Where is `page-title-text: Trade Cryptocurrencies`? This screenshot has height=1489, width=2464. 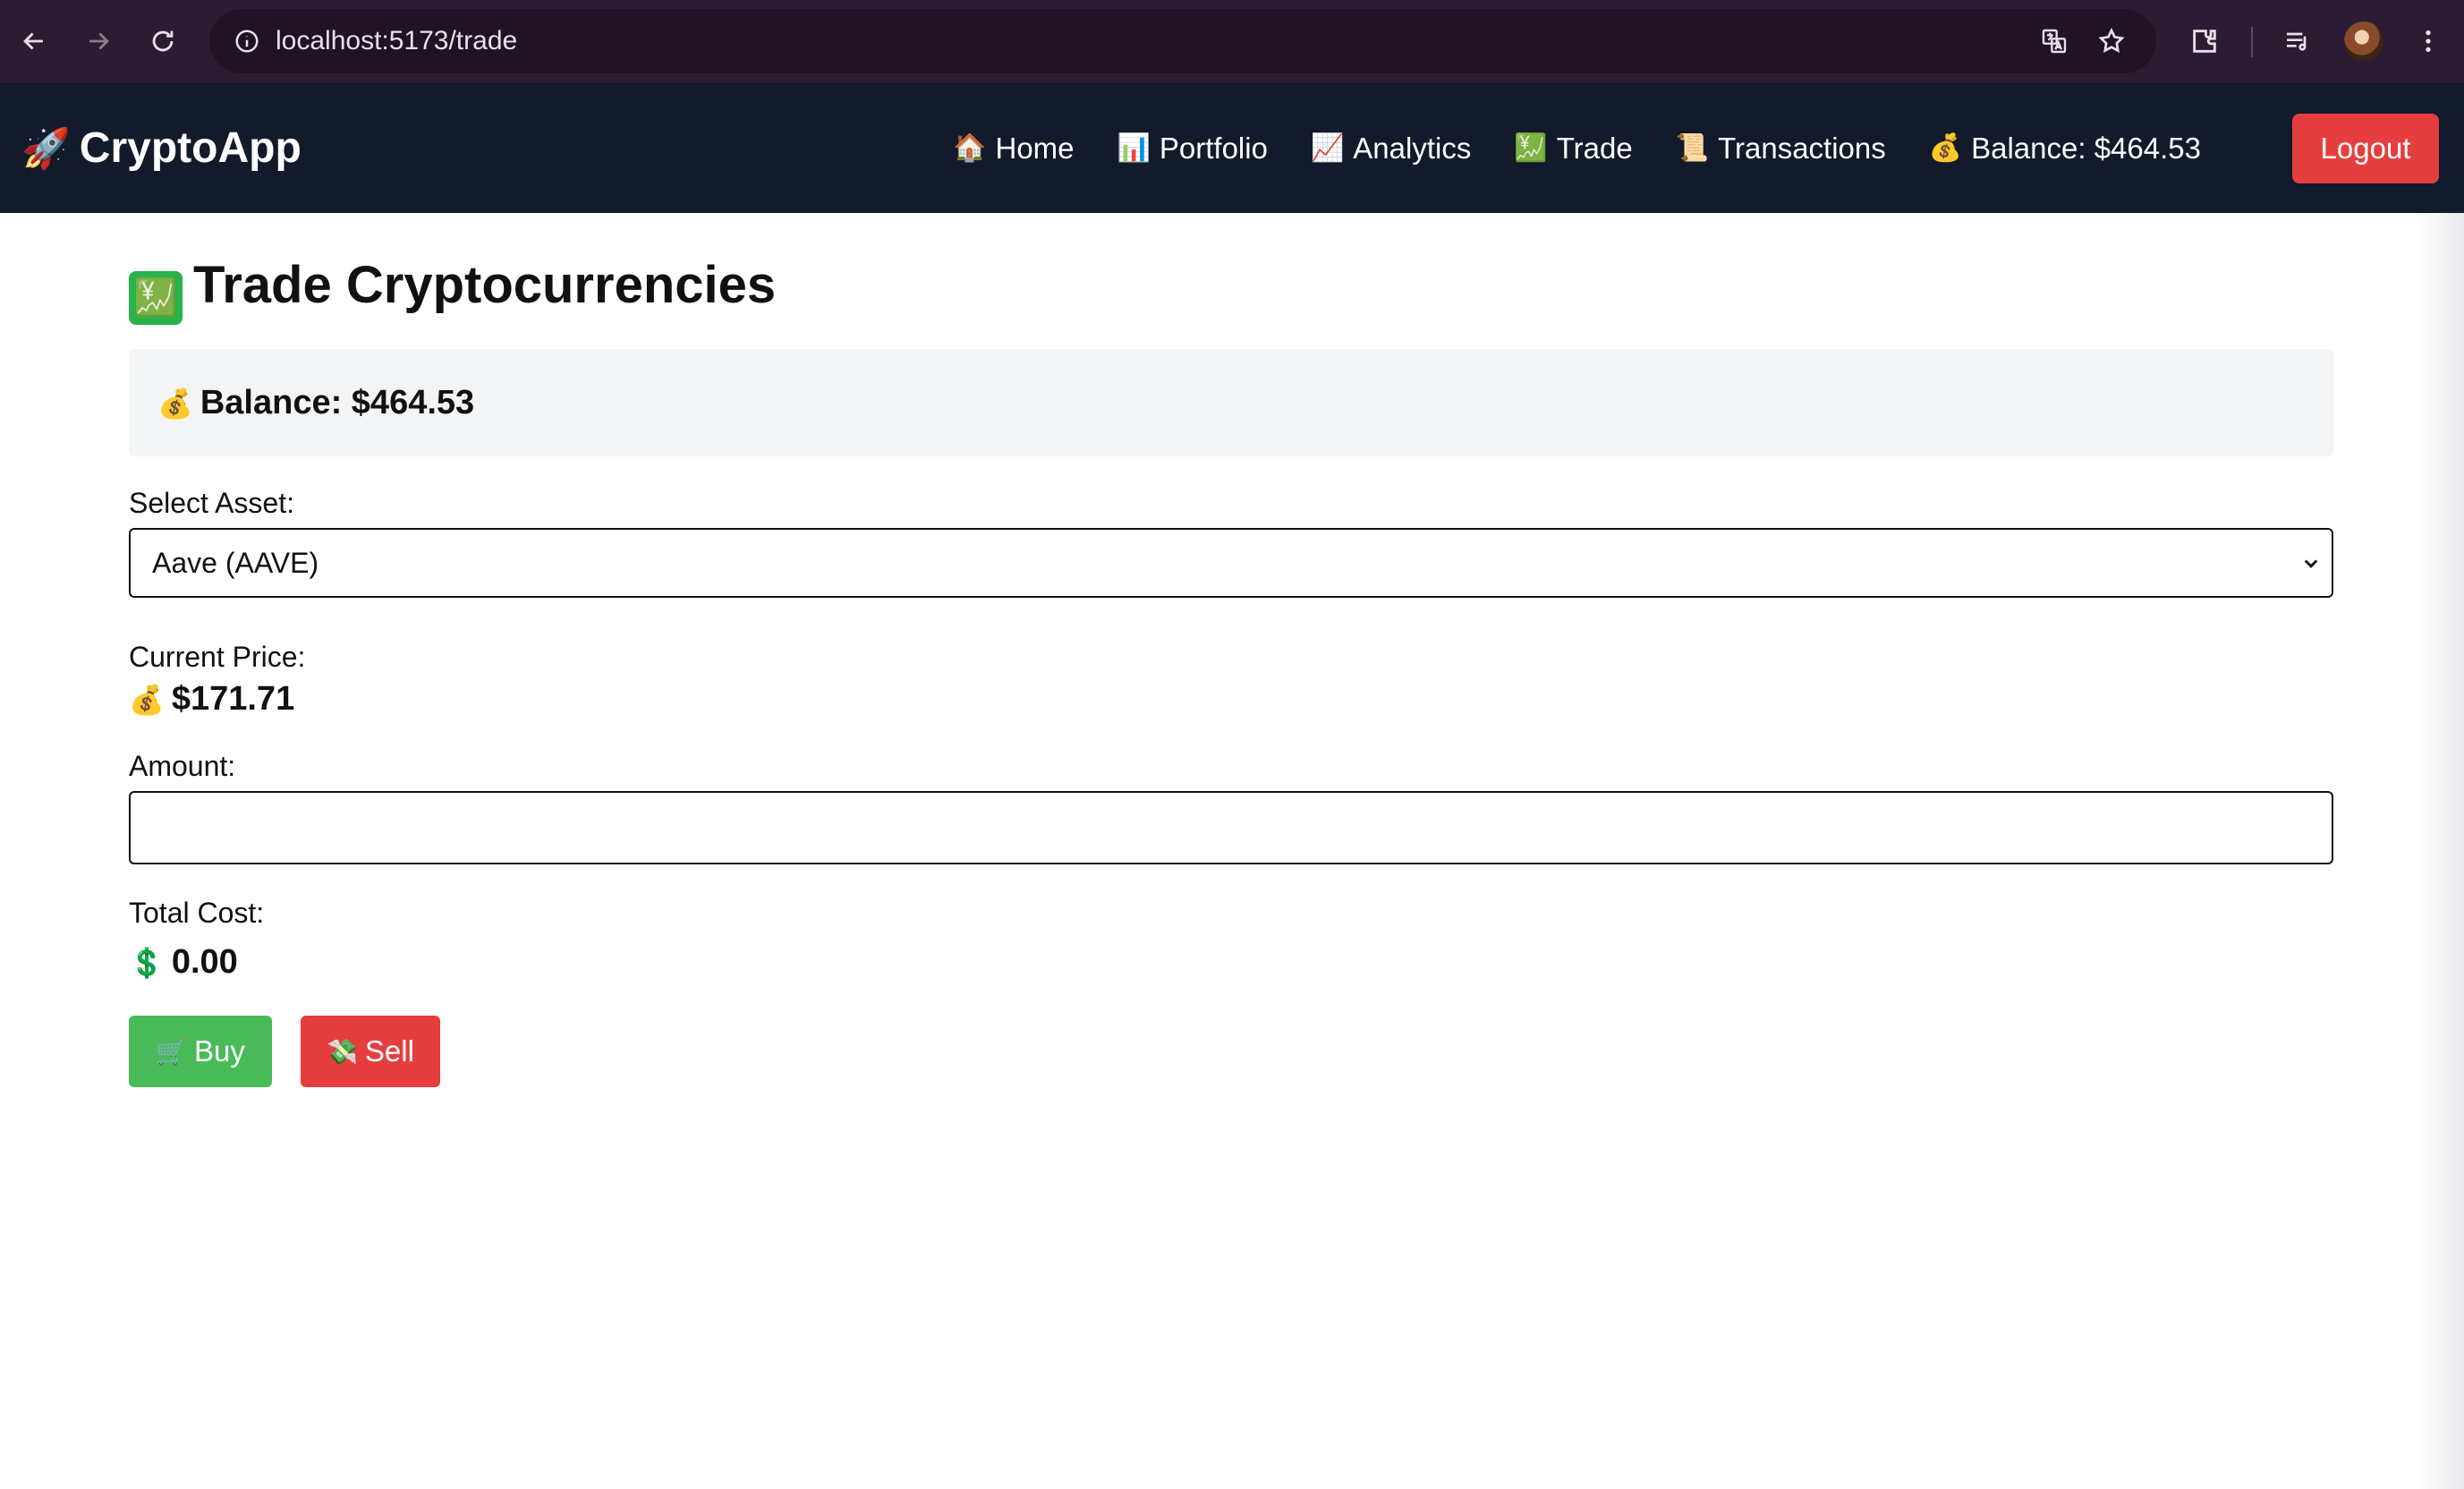
page-title-text: Trade Cryptocurrencies is located at coordinates (485, 285).